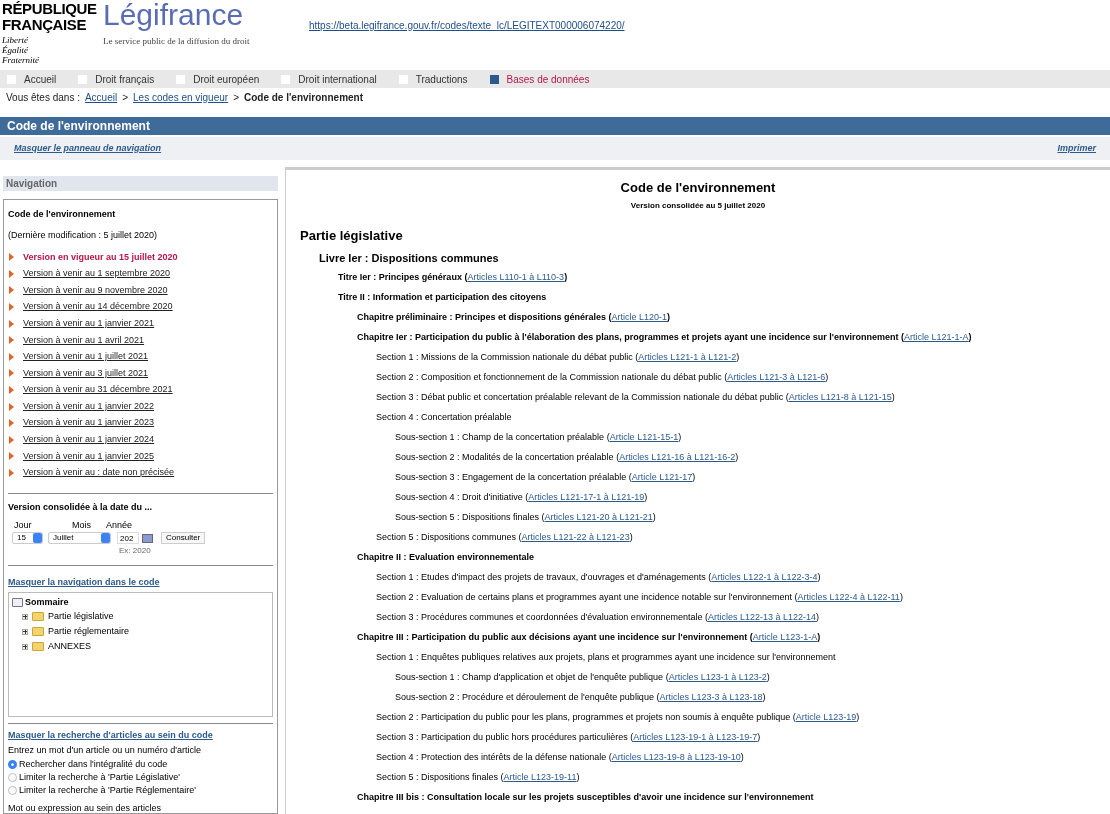 Image resolution: width=1110 pixels, height=814 pixels. What do you see at coordinates (580, 697) in the screenshot?
I see `outline-entry: Sous-section 2 : Procédure et déroulement de l'enquête publique (Articles L123-3 à L123-18)` at bounding box center [580, 697].